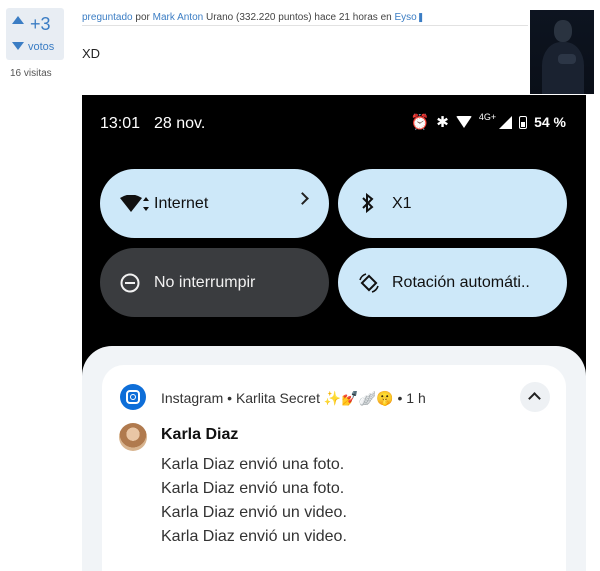 This screenshot has width=600, height=571. What do you see at coordinates (259, 17) in the screenshot?
I see `author-rank: Urano (332.220 puntos)` at bounding box center [259, 17].